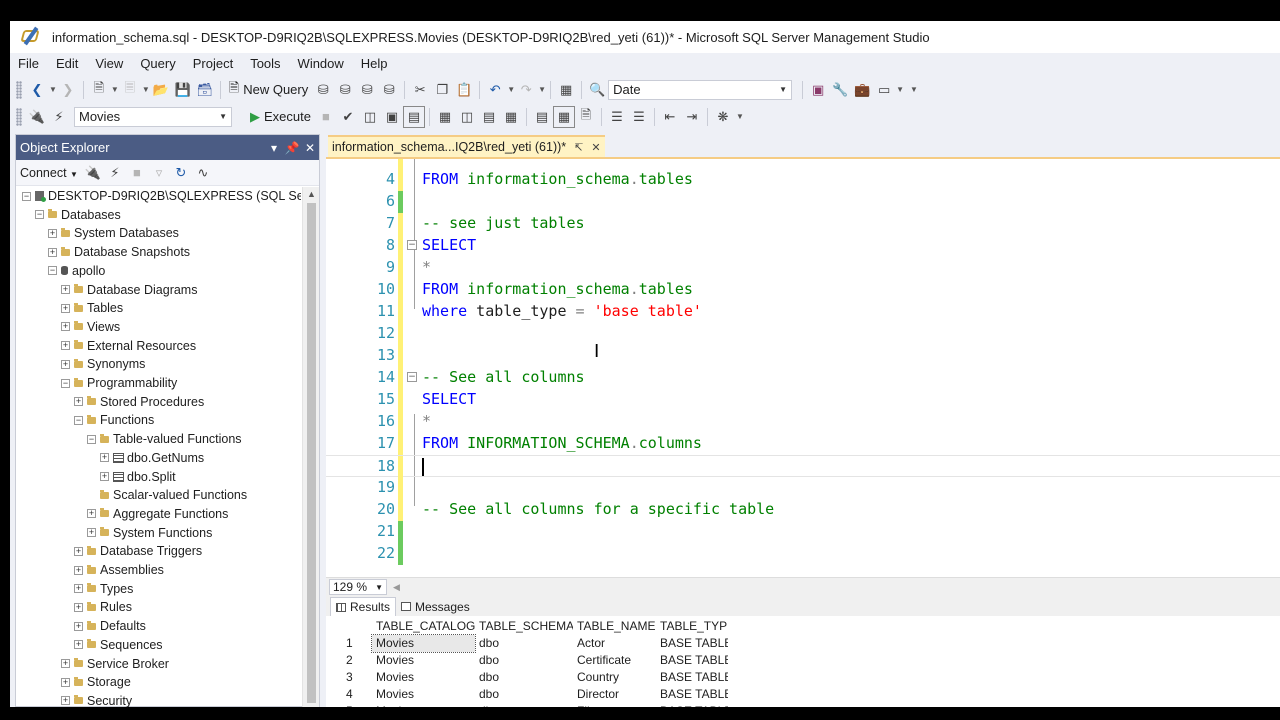 The height and width of the screenshot is (720, 1280). What do you see at coordinates (130, 90) in the screenshot?
I see `add-item-icon: 🗏` at bounding box center [130, 90].